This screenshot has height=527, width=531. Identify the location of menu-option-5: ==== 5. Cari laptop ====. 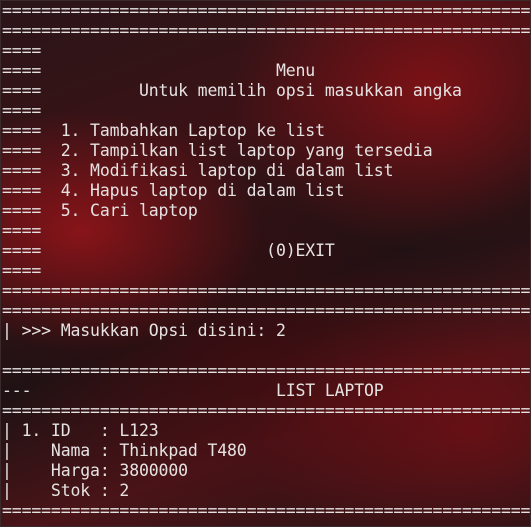
(100, 210).